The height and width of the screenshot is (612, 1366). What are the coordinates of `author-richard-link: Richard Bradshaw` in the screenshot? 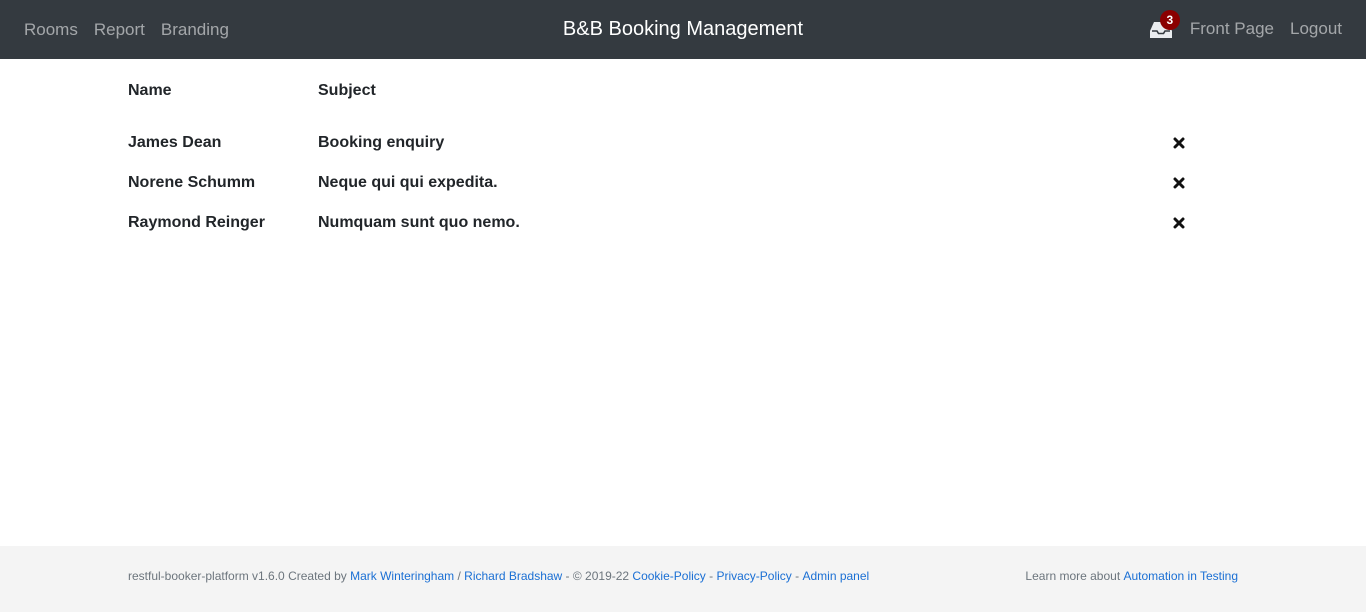 It's located at (513, 576).